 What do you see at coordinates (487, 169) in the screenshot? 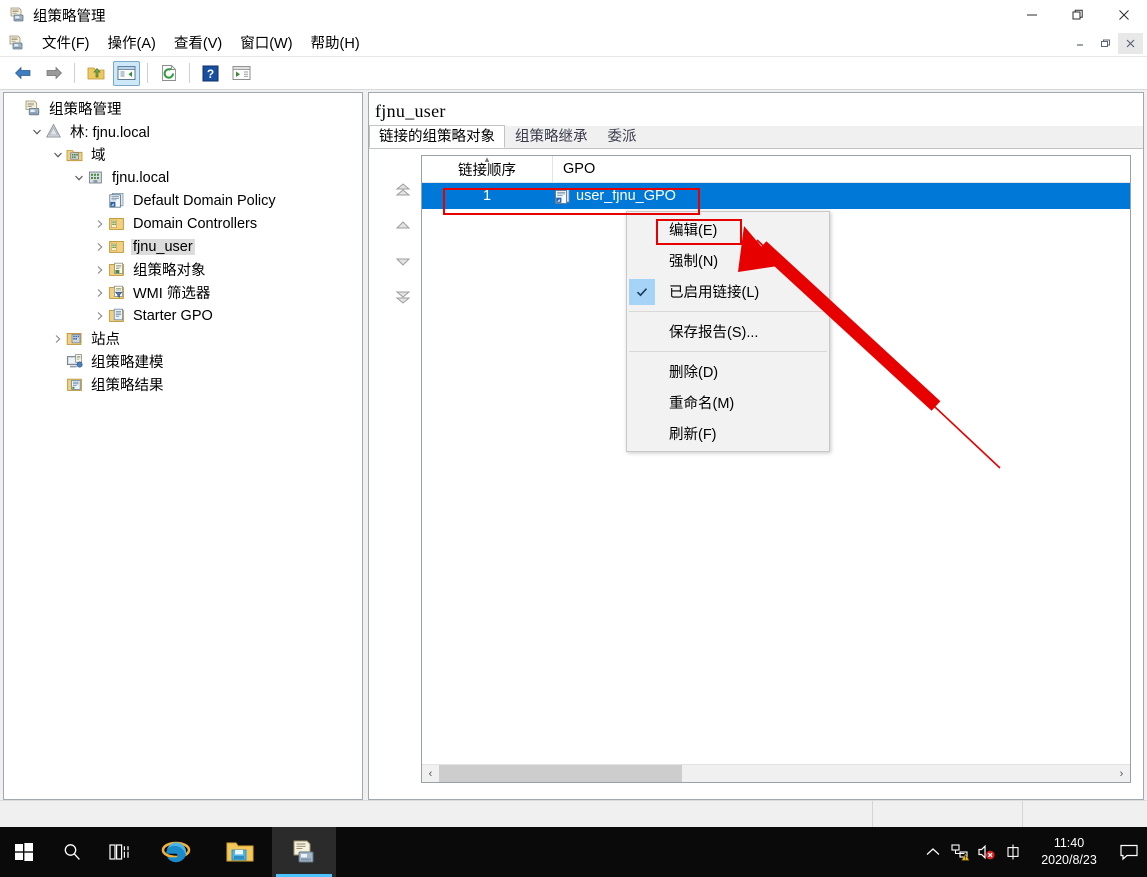
I see `column-header-link-order: ▴ 链接顺序` at bounding box center [487, 169].